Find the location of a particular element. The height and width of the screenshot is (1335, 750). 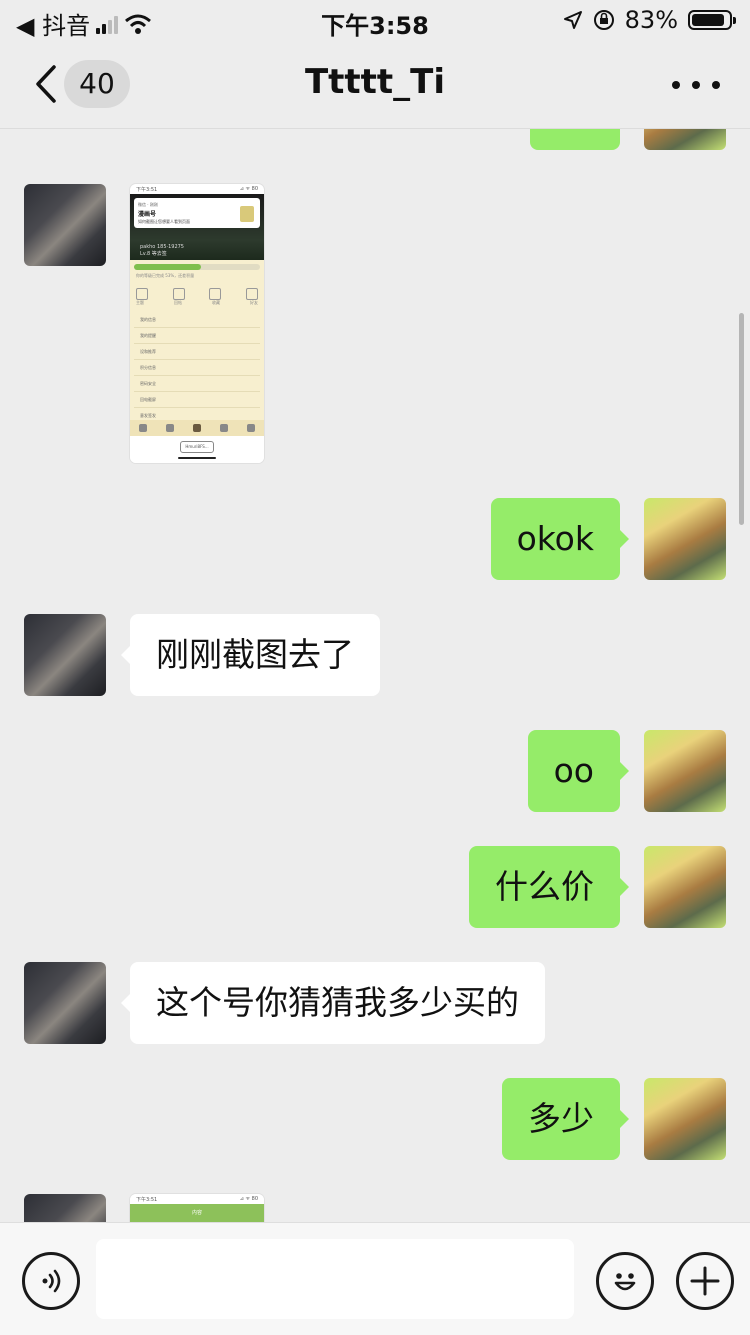

plus-button is located at coordinates (705, 1281).